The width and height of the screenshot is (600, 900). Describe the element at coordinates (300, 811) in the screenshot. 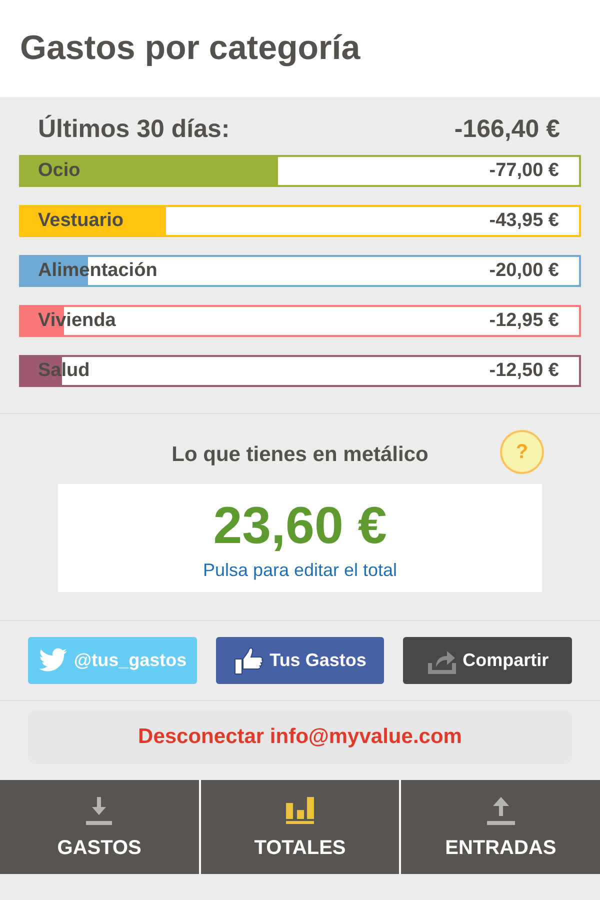

I see `bar-chart-icon` at that location.